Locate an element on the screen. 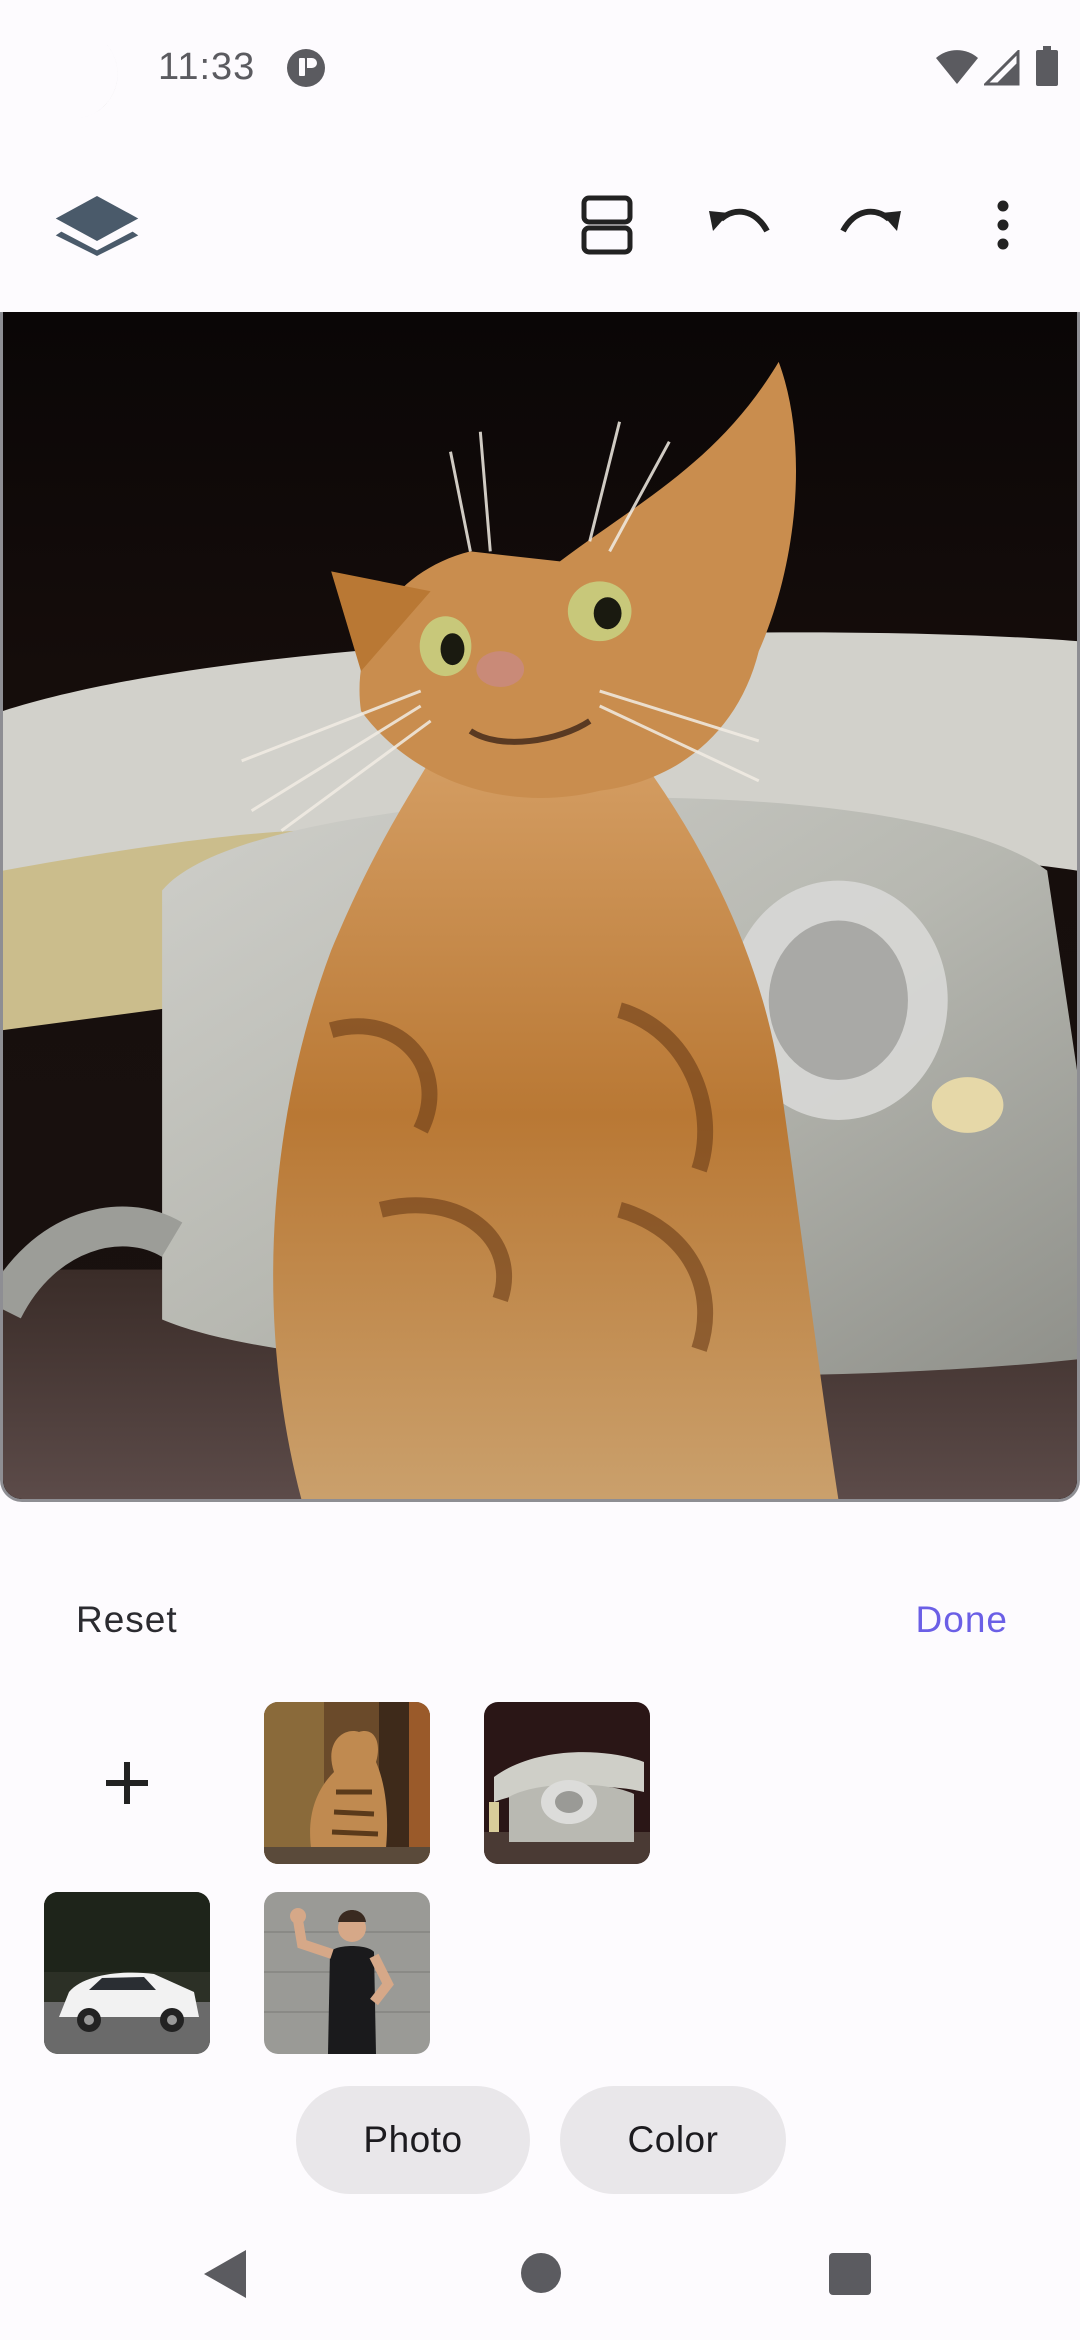 The width and height of the screenshot is (1080, 2340). undo-icon is located at coordinates (739, 220).